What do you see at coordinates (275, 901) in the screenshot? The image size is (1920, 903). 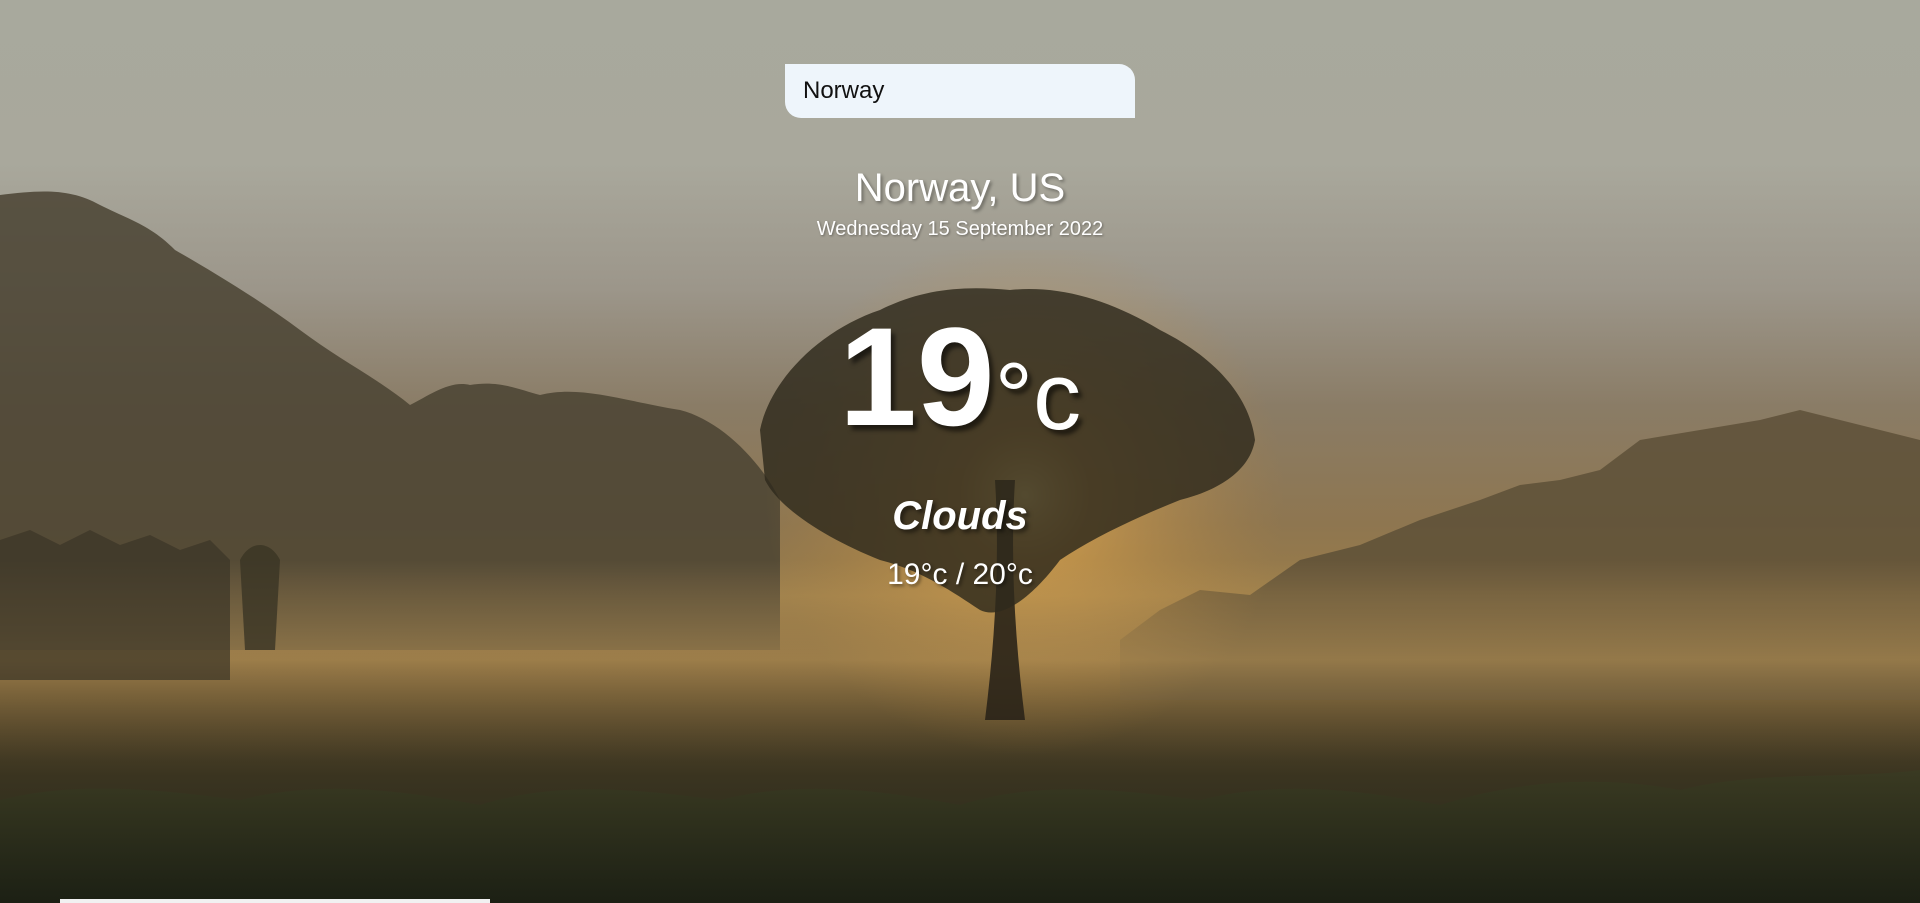 I see `horizontal-scrollbar` at bounding box center [275, 901].